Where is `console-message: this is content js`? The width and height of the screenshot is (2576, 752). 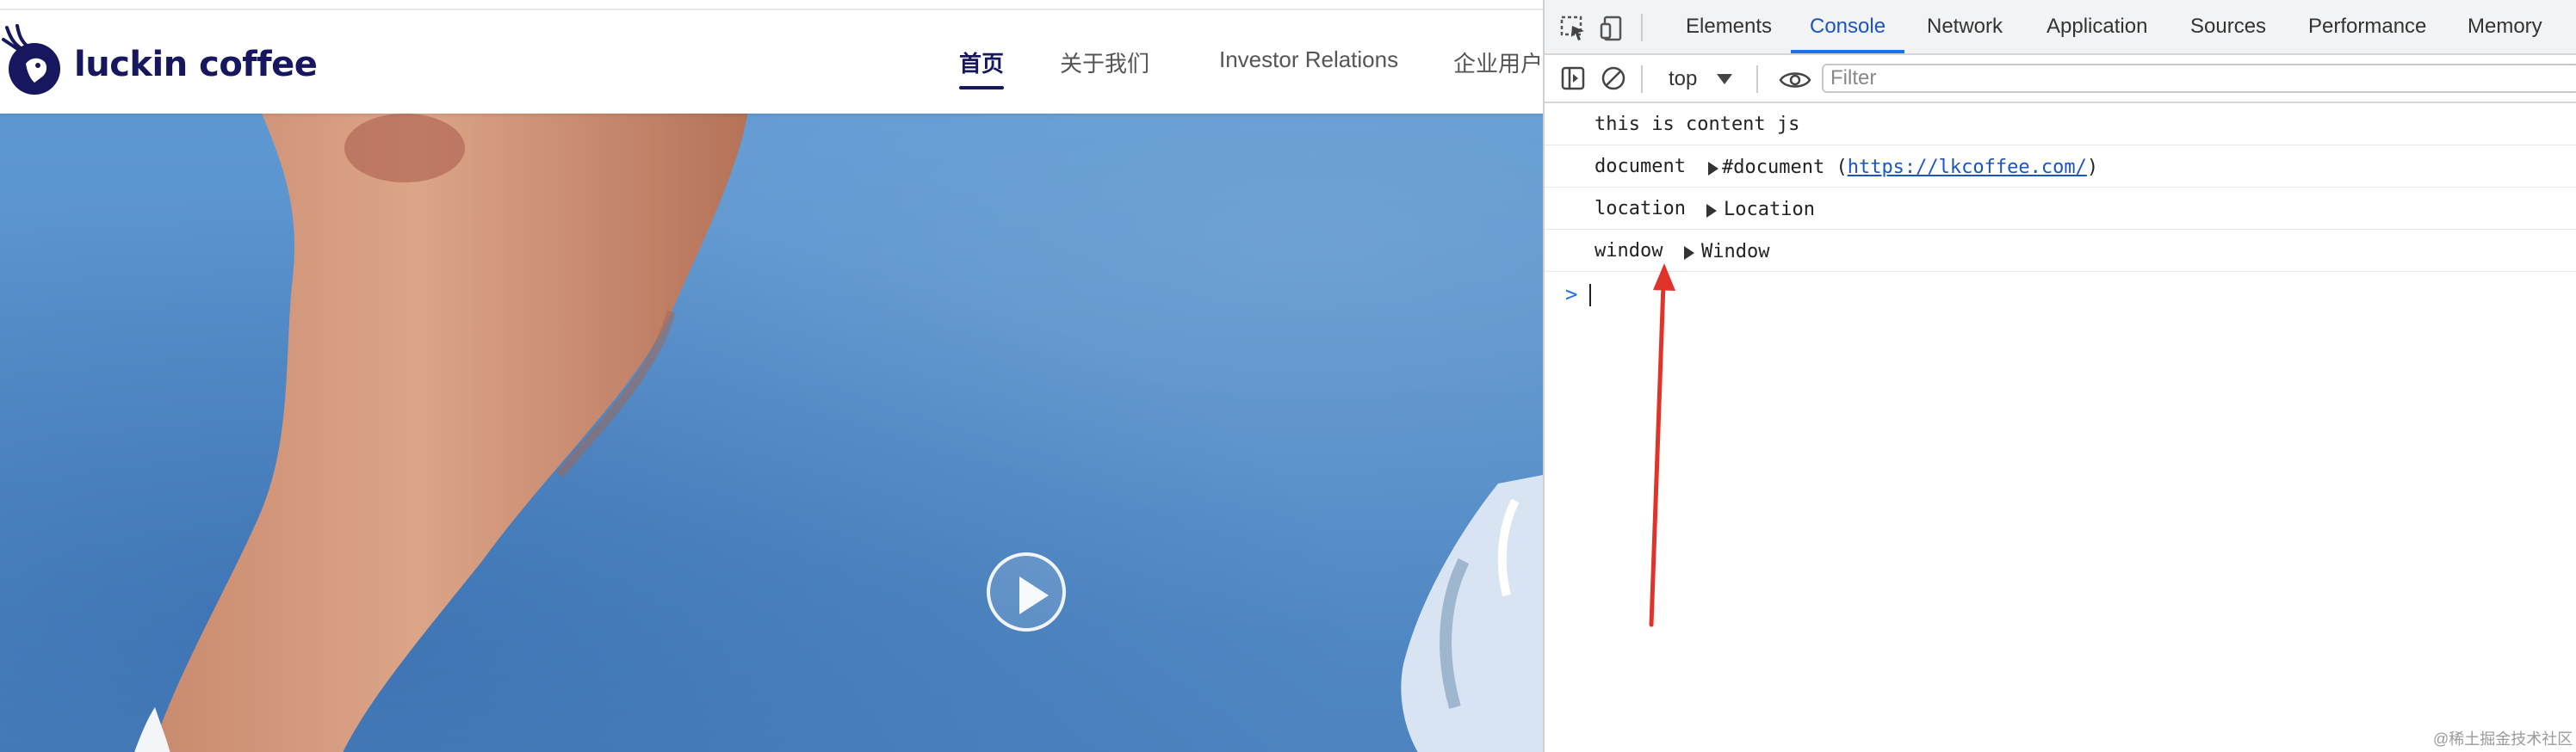
console-message: this is content js is located at coordinates (2061, 124).